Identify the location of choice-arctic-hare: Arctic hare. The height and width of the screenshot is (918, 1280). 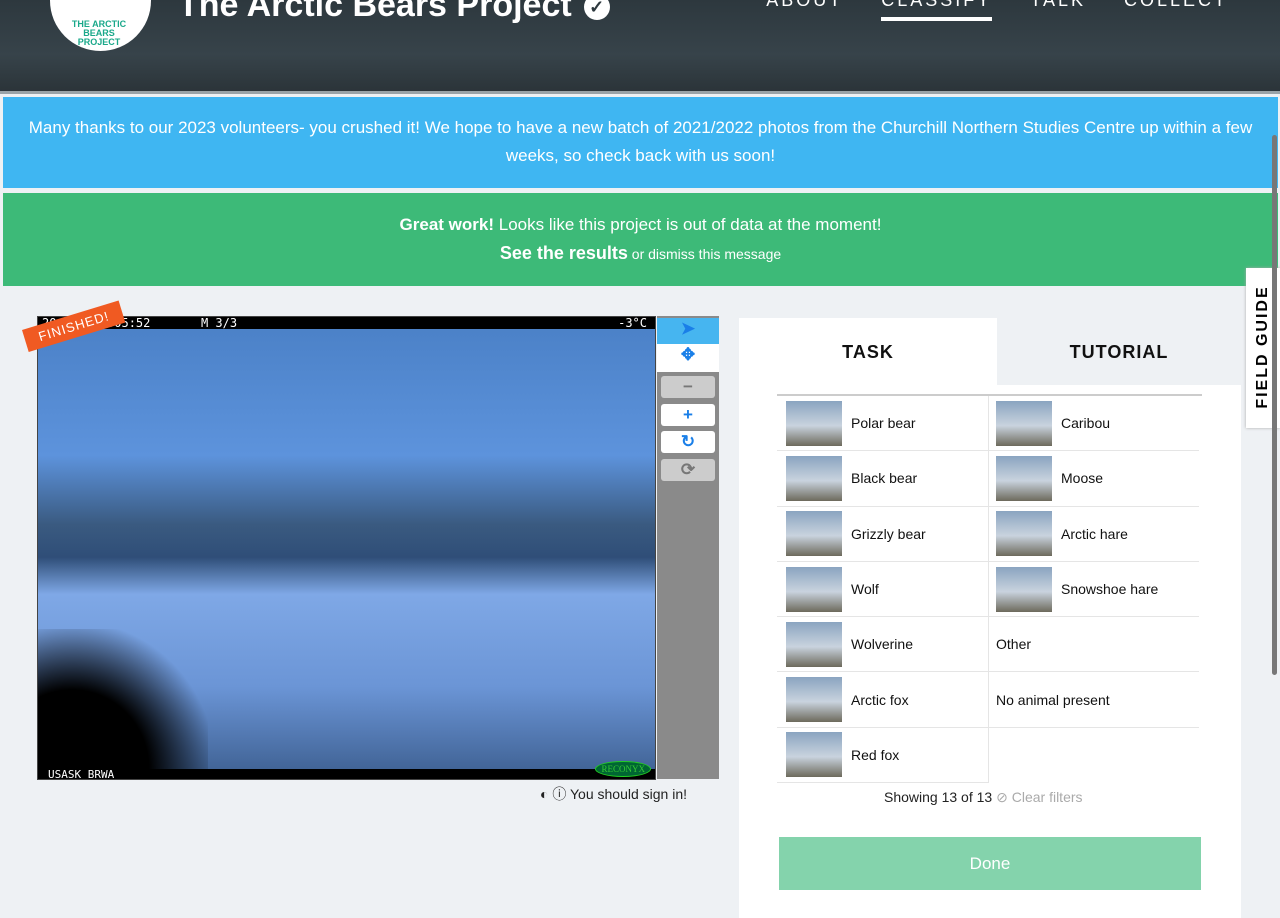
(1093, 534).